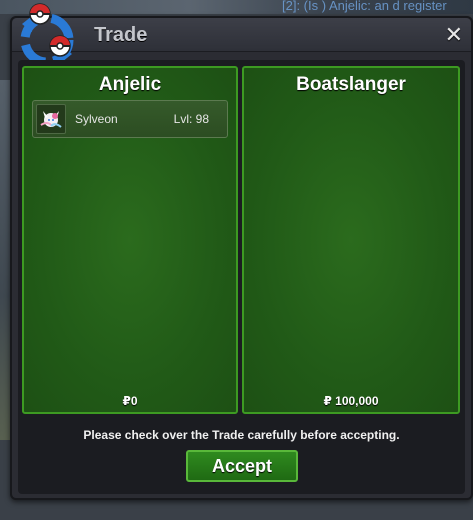  I want to click on window-title: Trade, so click(121, 35).